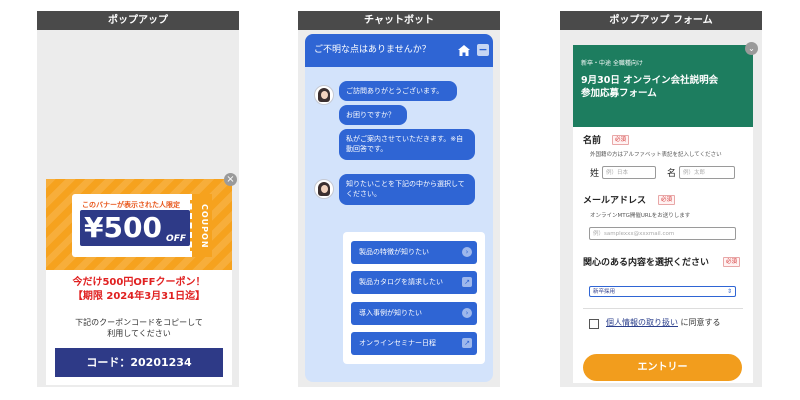 This screenshot has width=800, height=400. What do you see at coordinates (123, 227) in the screenshot?
I see `coupon-amount: ¥500` at bounding box center [123, 227].